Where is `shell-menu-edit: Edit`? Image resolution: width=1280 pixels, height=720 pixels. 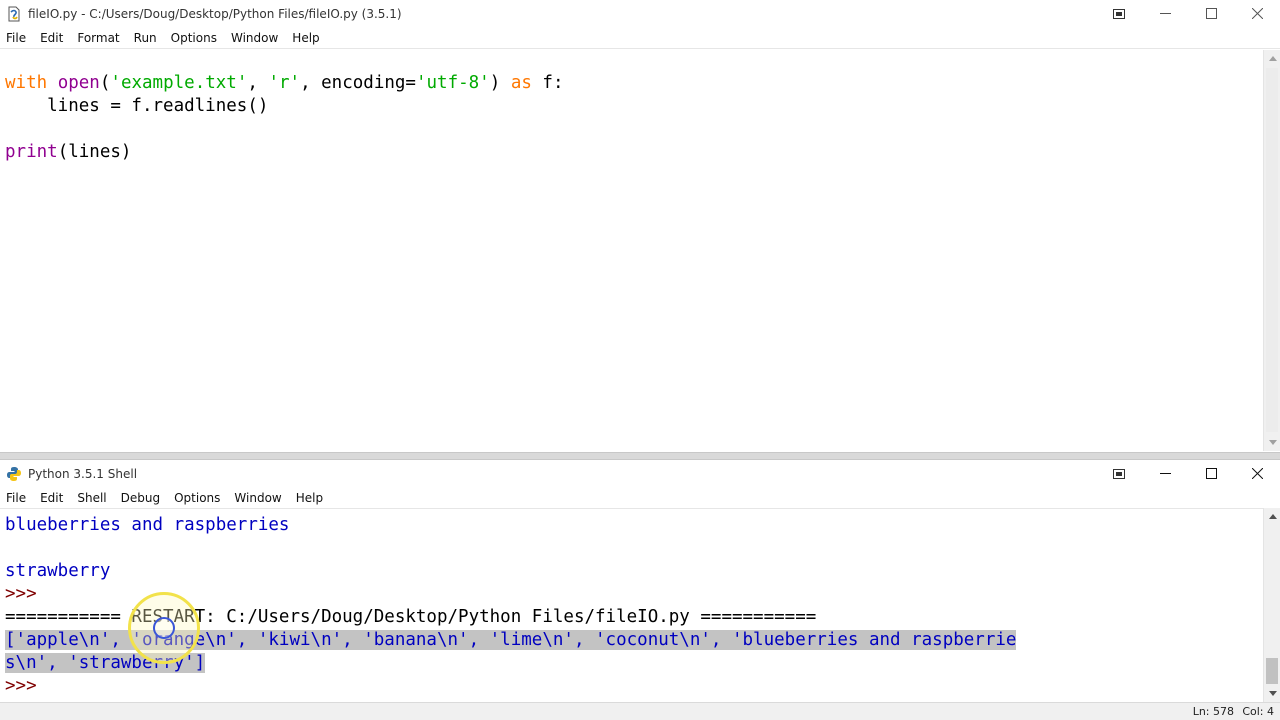 shell-menu-edit: Edit is located at coordinates (51, 498).